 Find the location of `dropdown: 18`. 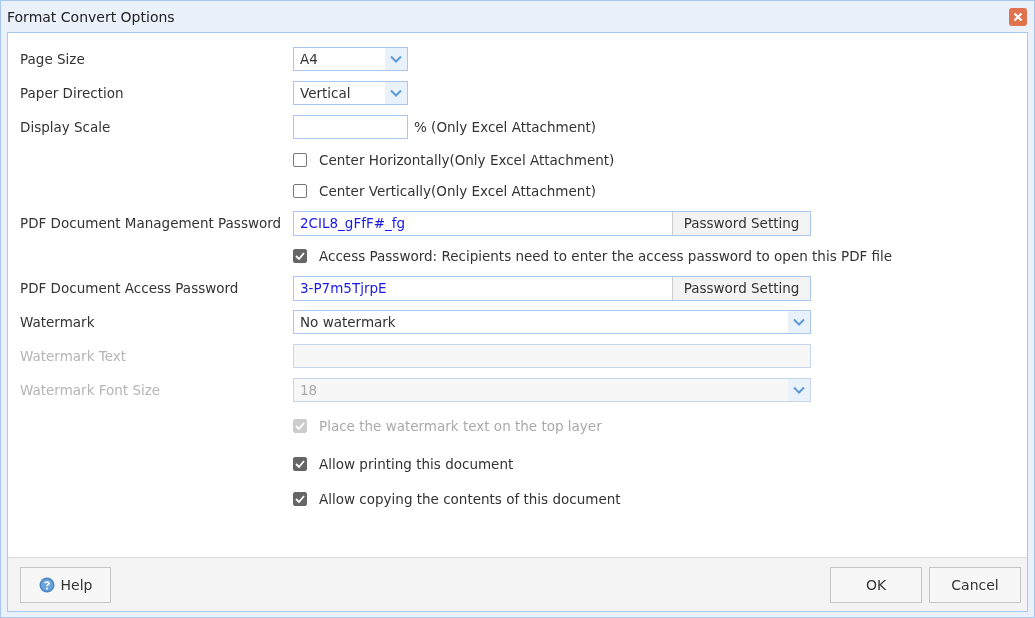

dropdown: 18 is located at coordinates (552, 390).